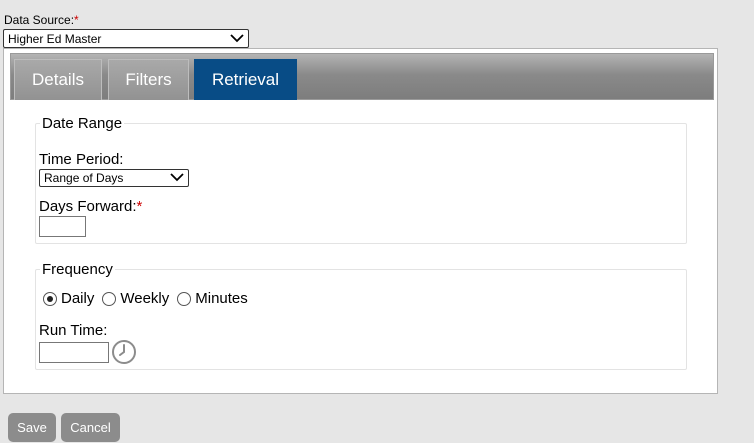 The image size is (754, 443). I want to click on days-forward-label-text: Days Forward:, so click(88, 206).